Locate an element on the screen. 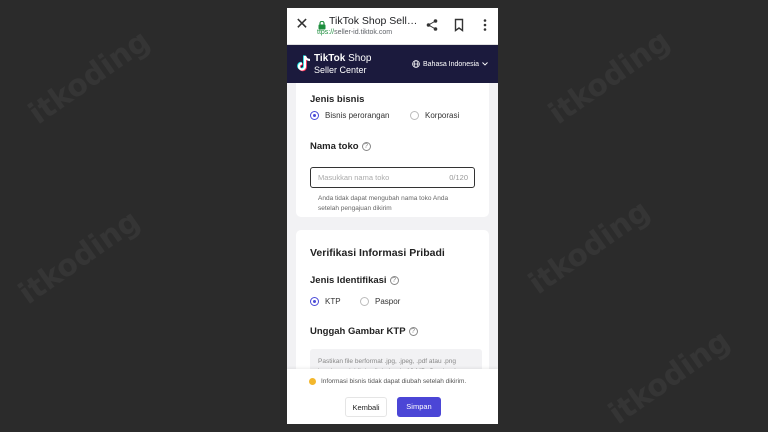  radio-ktp: KTP is located at coordinates (325, 301).